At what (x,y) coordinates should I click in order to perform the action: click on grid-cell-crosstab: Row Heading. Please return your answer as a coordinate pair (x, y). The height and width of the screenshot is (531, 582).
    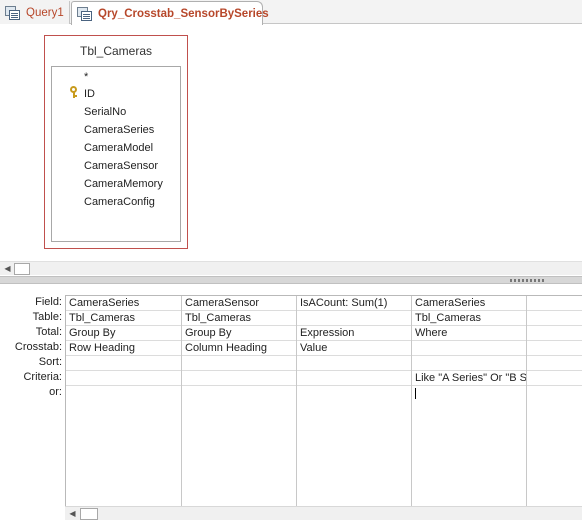
    Looking at the image, I should click on (123, 348).